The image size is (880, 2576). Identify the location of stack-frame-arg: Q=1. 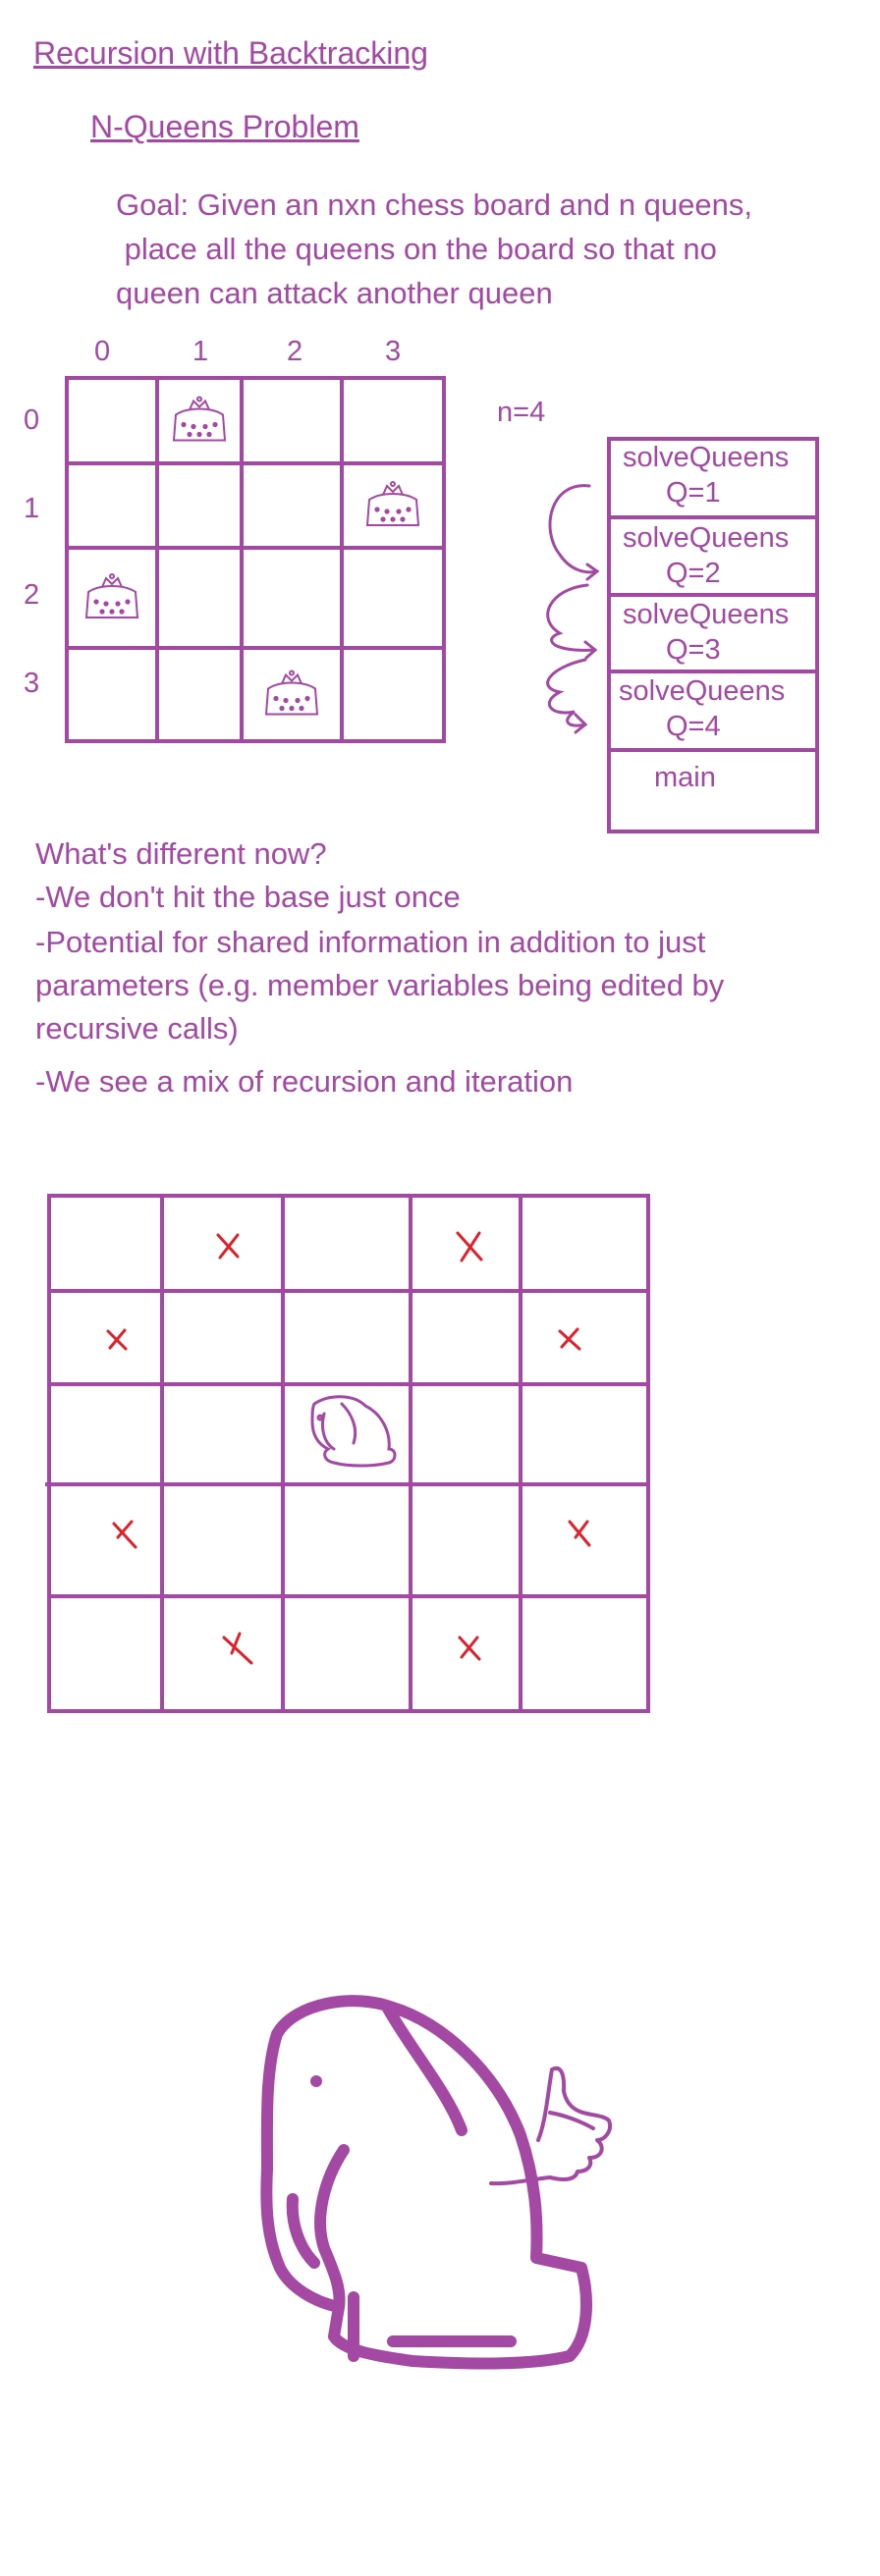
(693, 493).